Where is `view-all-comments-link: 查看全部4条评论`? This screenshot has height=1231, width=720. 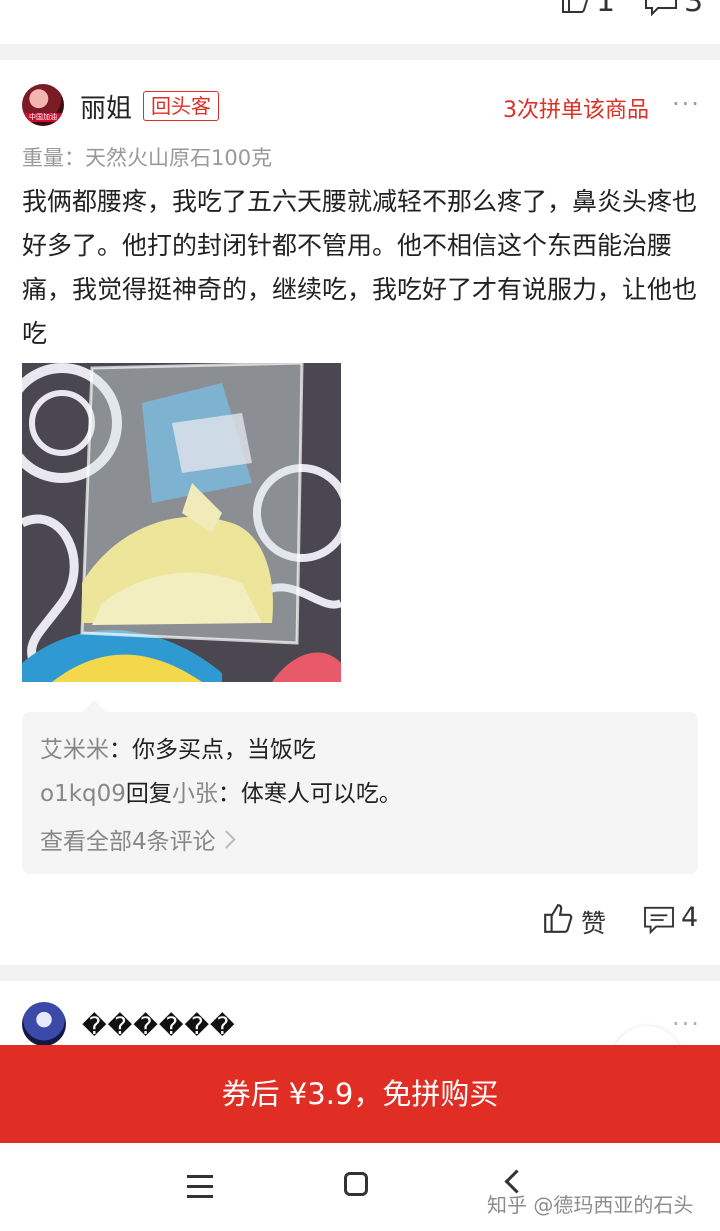 view-all-comments-link: 查看全部4条评论 is located at coordinates (138, 839).